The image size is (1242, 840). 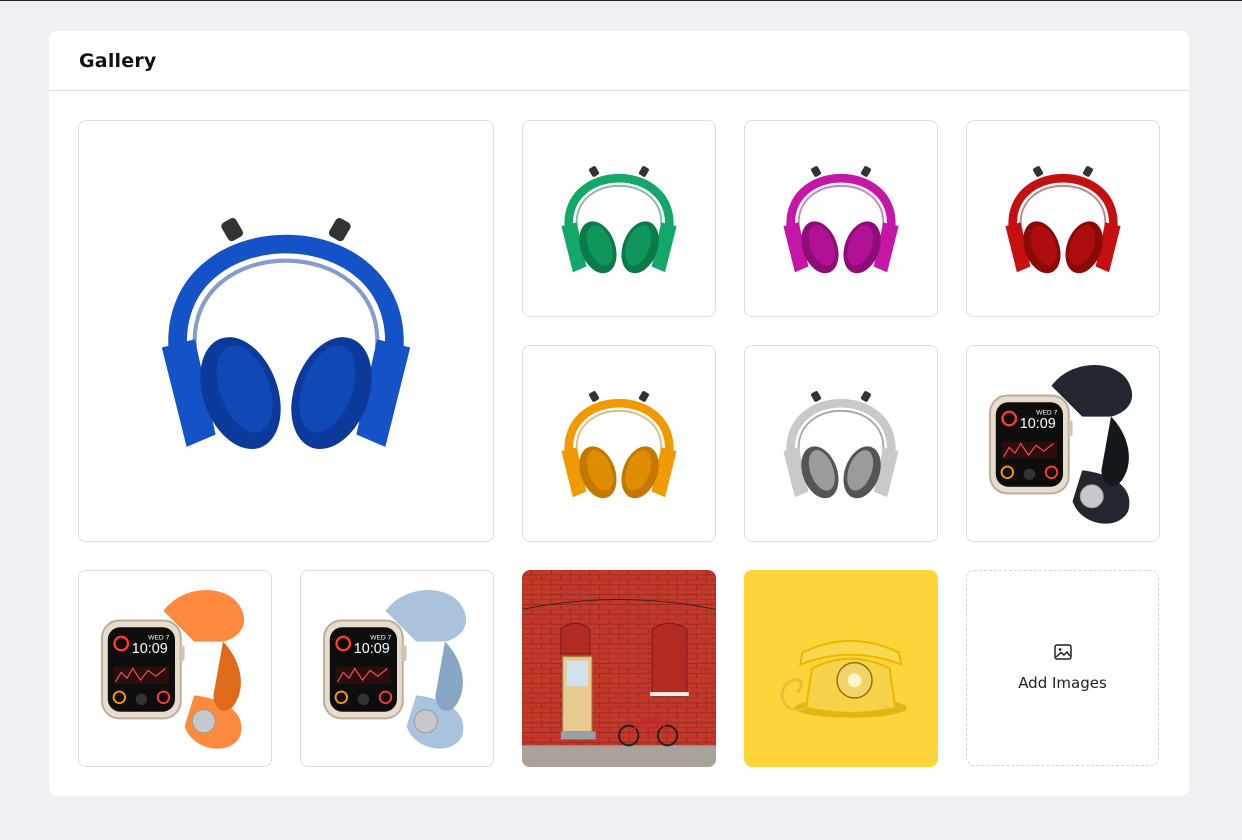 I want to click on telephone-image, so click(x=841, y=668).